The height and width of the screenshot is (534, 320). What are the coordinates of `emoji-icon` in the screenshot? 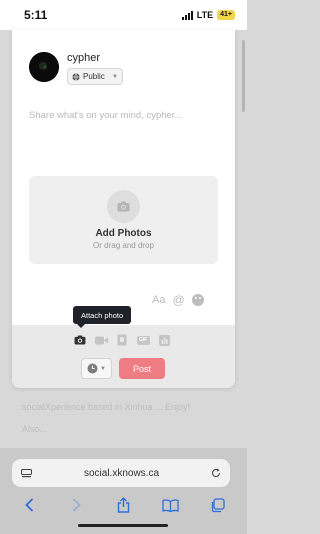 It's located at (197, 300).